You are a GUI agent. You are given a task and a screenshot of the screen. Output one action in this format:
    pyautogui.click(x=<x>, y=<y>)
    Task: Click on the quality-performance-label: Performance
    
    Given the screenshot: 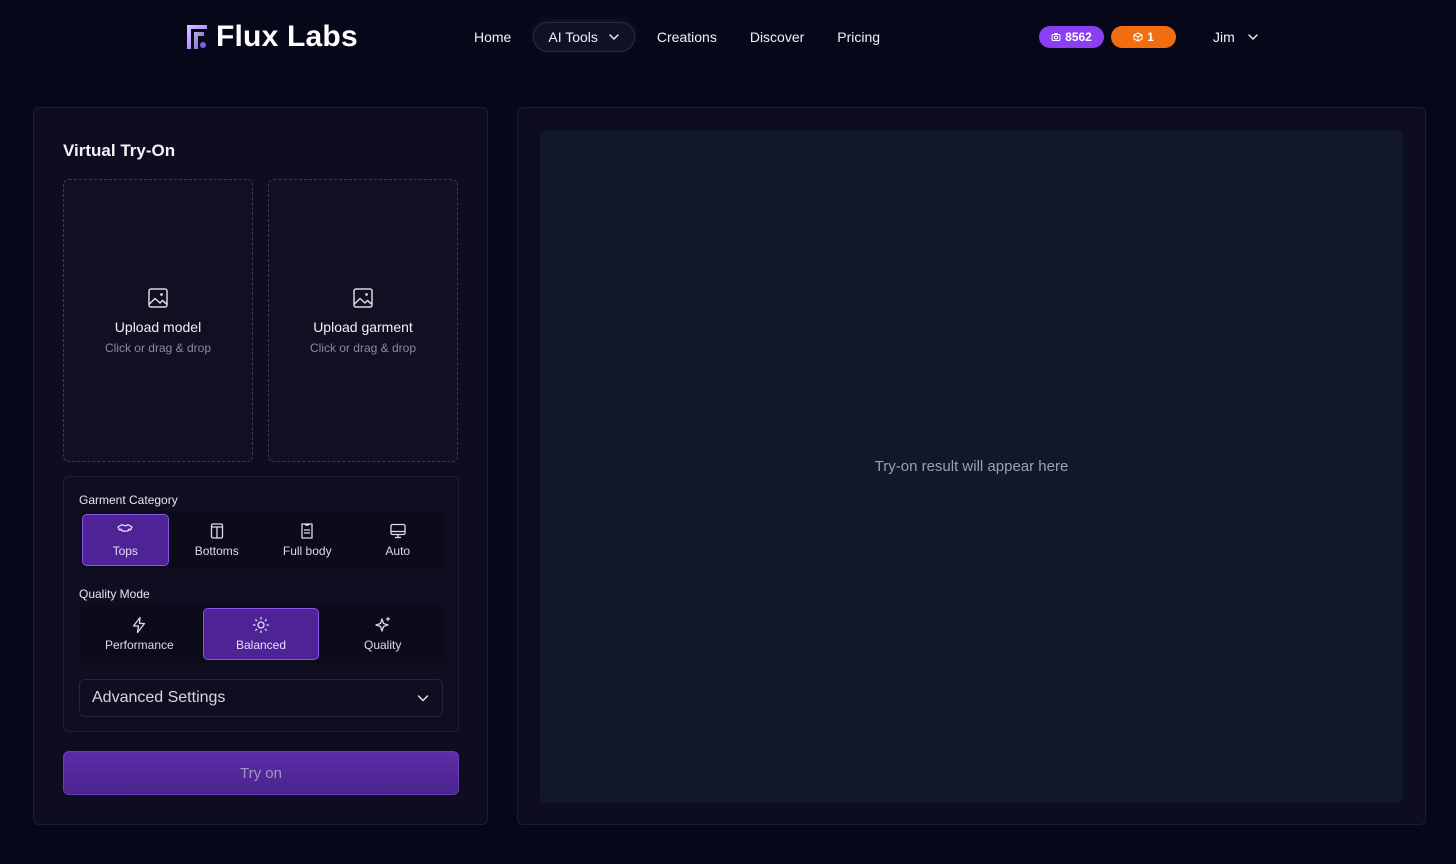 What is the action you would take?
    pyautogui.click(x=139, y=645)
    